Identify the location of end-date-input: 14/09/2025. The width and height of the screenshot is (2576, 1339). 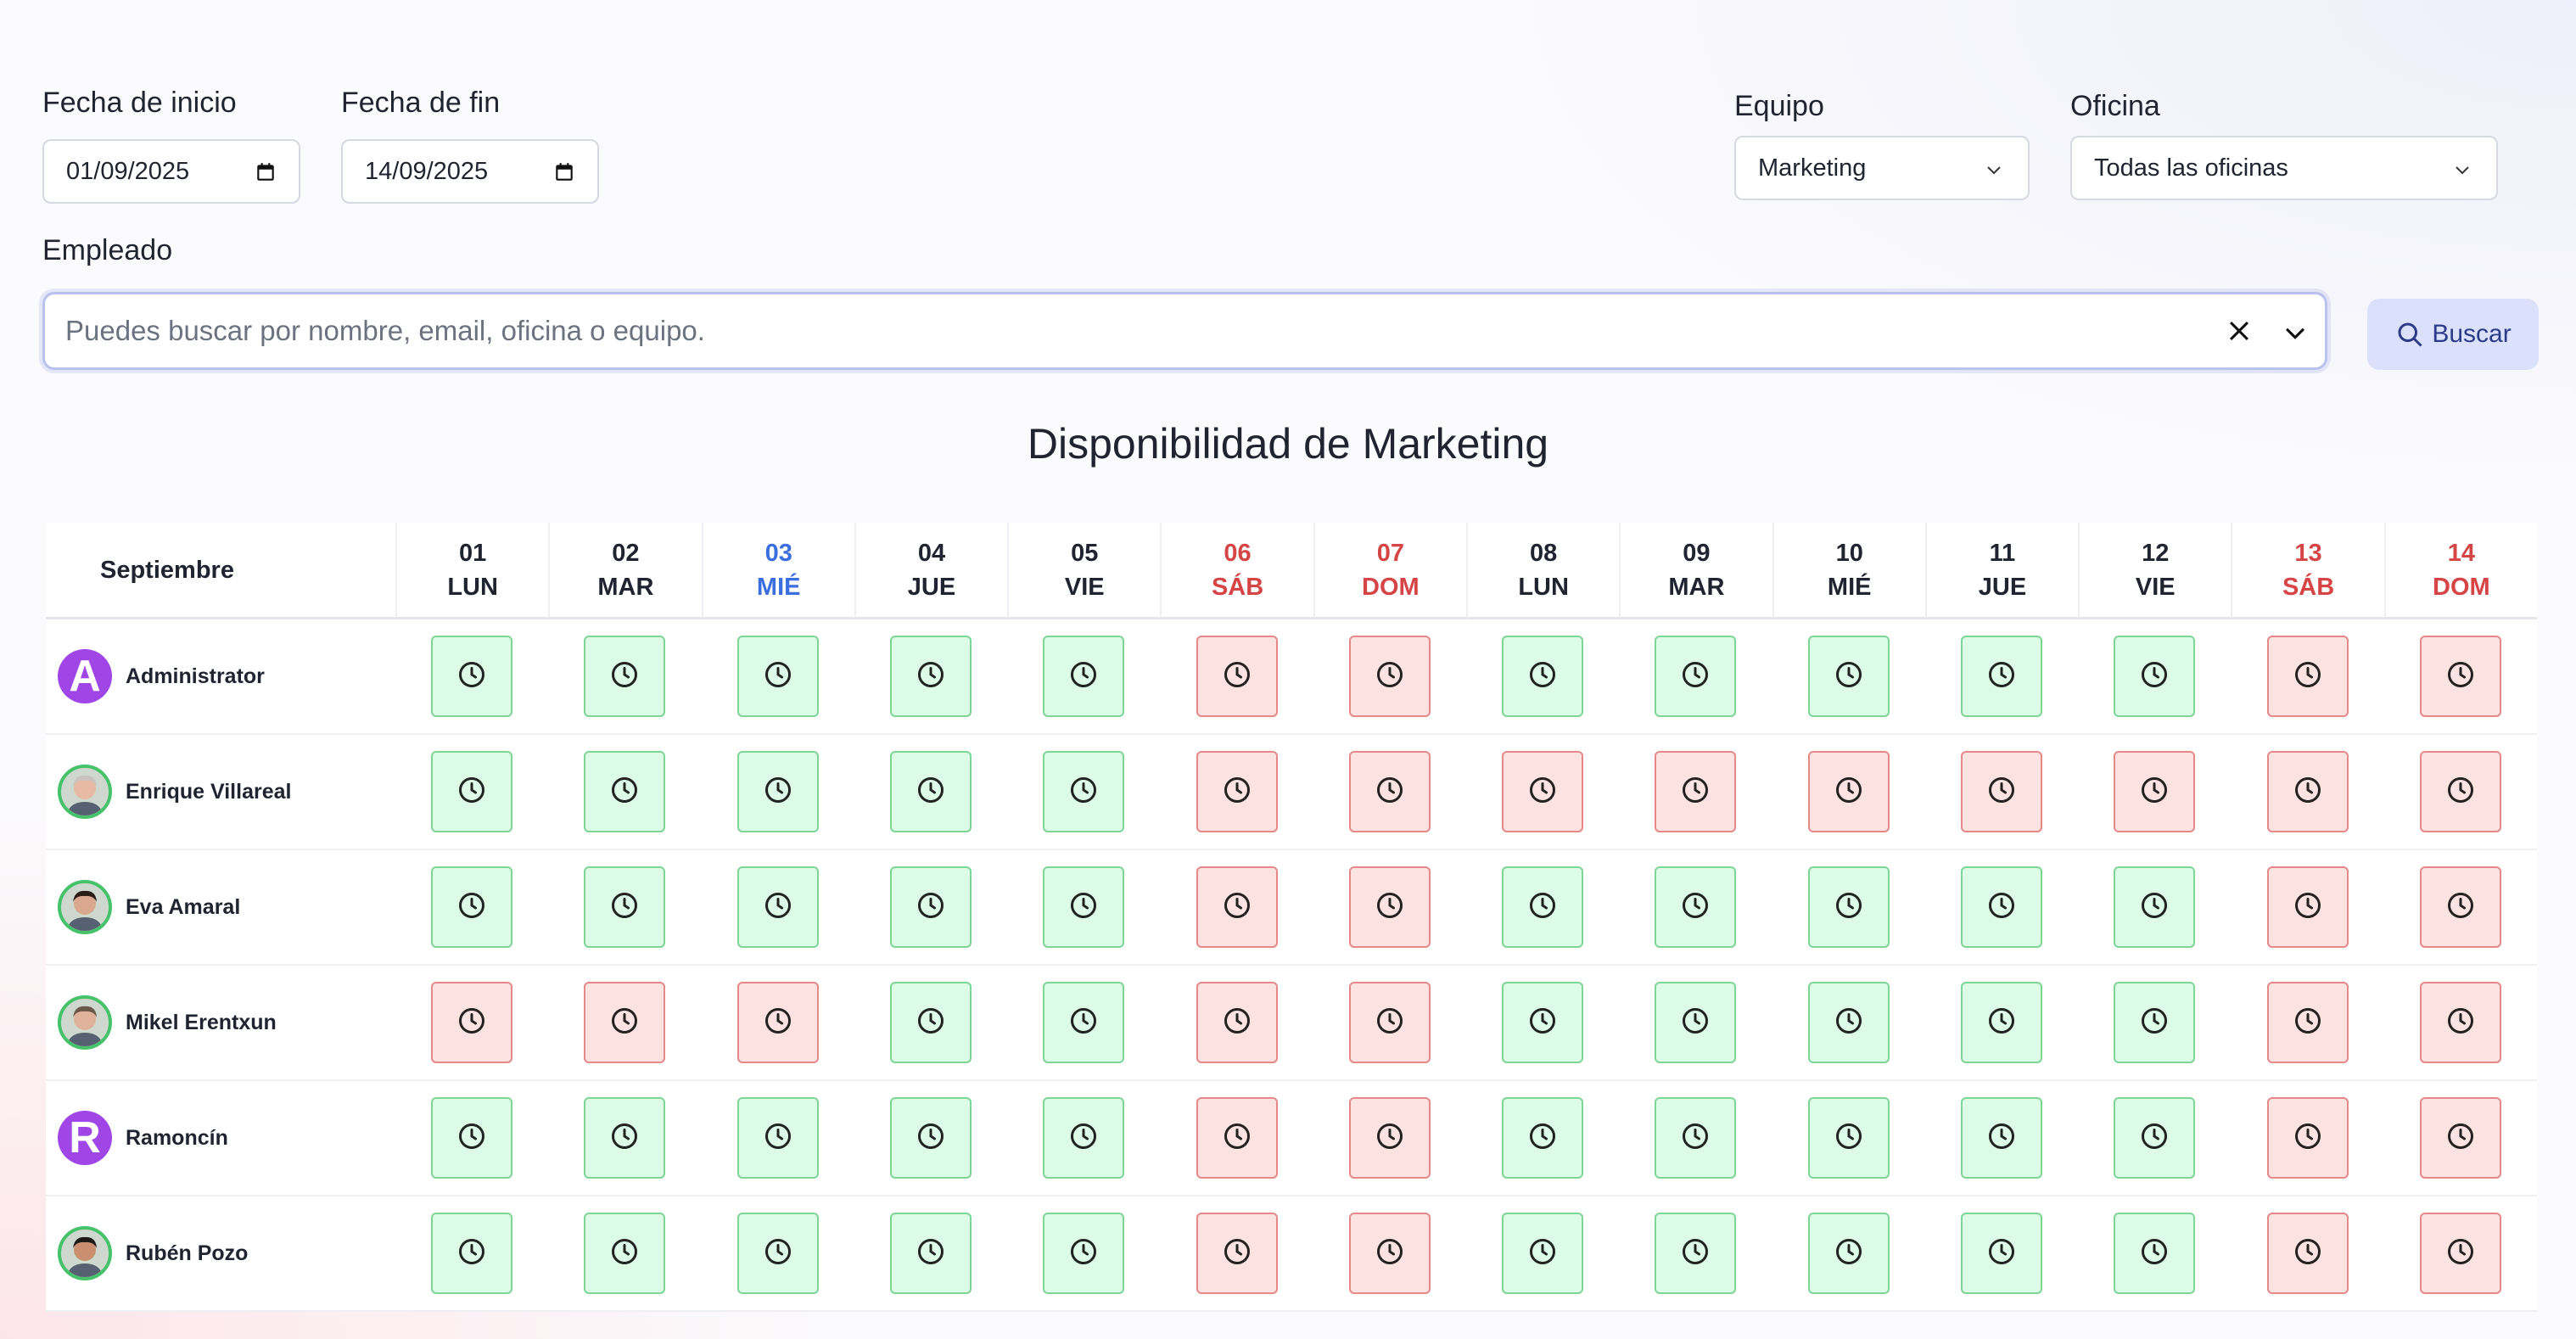
(470, 171).